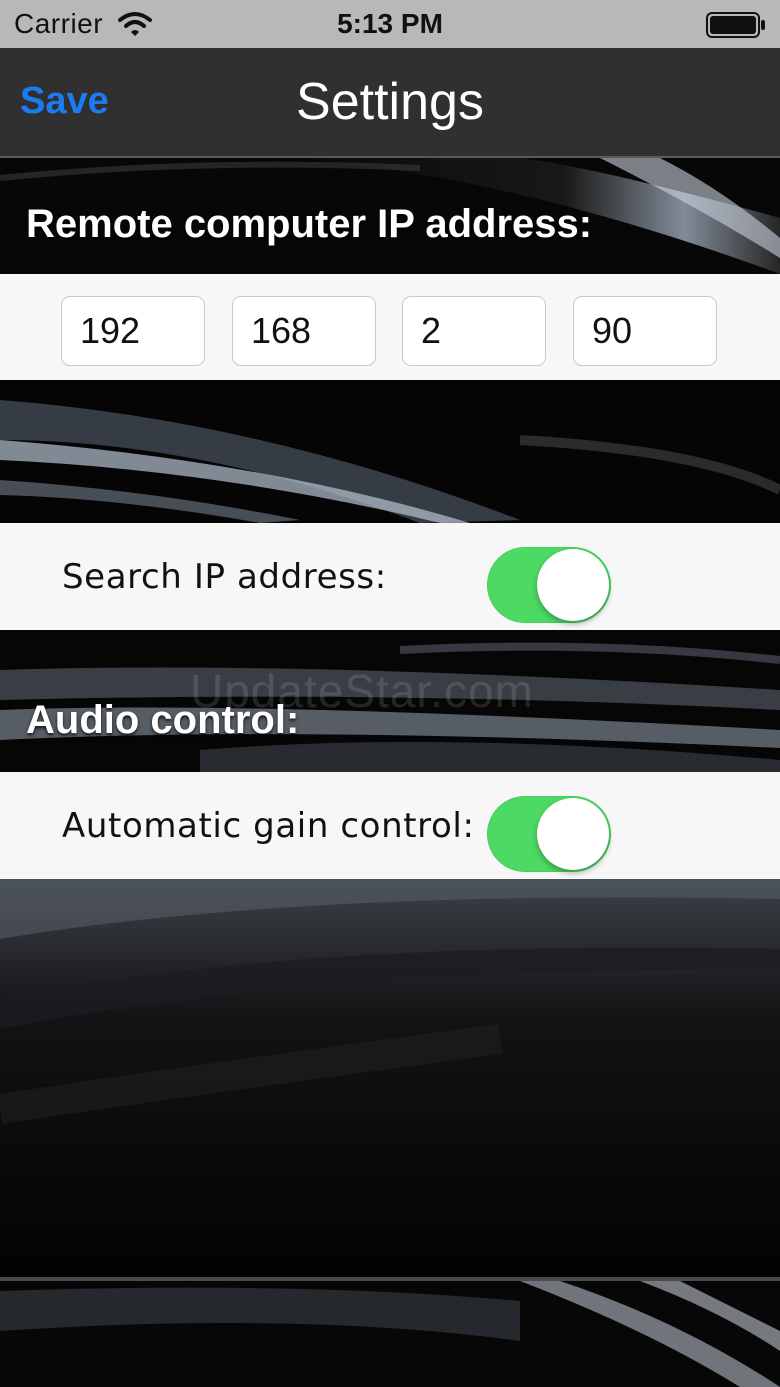 Image resolution: width=780 pixels, height=1387 pixels. I want to click on clock-label: 5:13 PM, so click(390, 23).